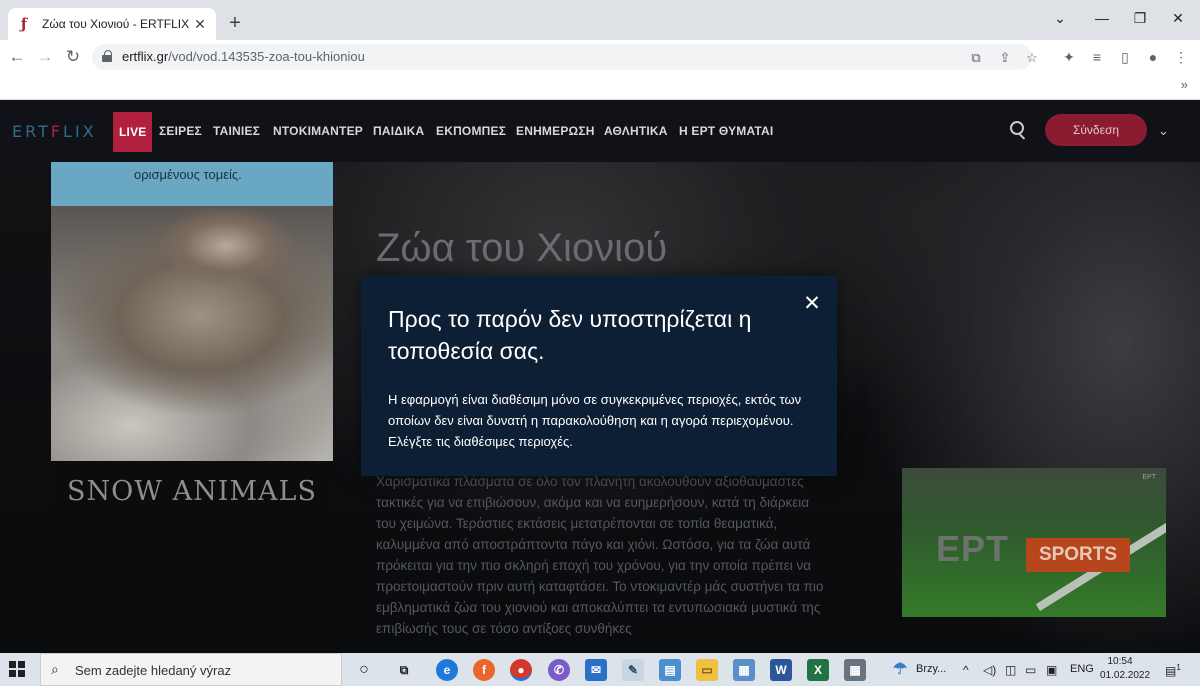  I want to click on restore-window-icon: ❐, so click(1140, 18).